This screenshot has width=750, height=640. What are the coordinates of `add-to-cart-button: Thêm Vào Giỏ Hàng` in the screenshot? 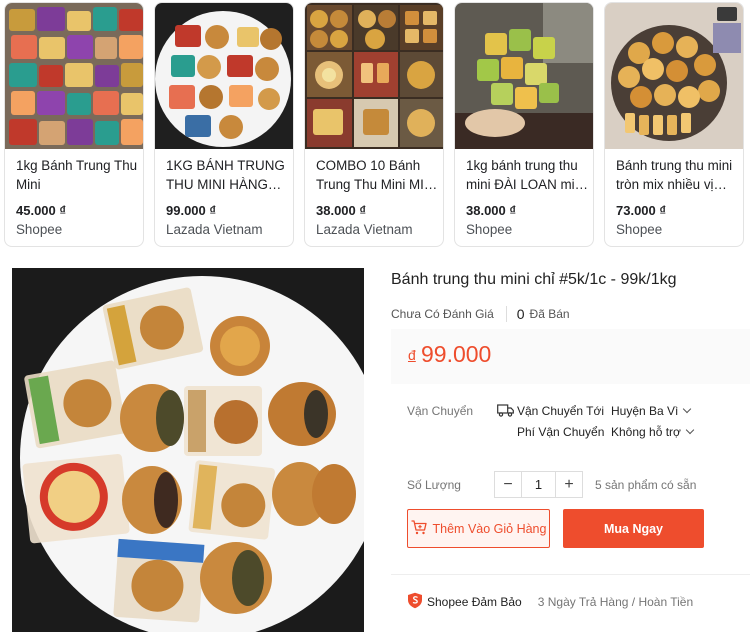 It's located at (478, 528).